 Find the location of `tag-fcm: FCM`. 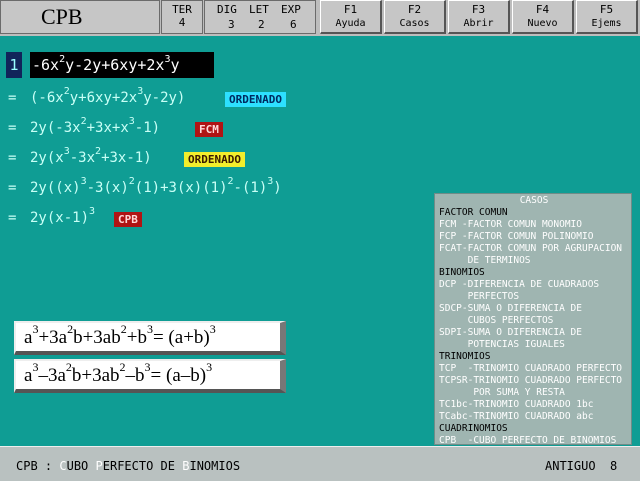

tag-fcm: FCM is located at coordinates (209, 129).